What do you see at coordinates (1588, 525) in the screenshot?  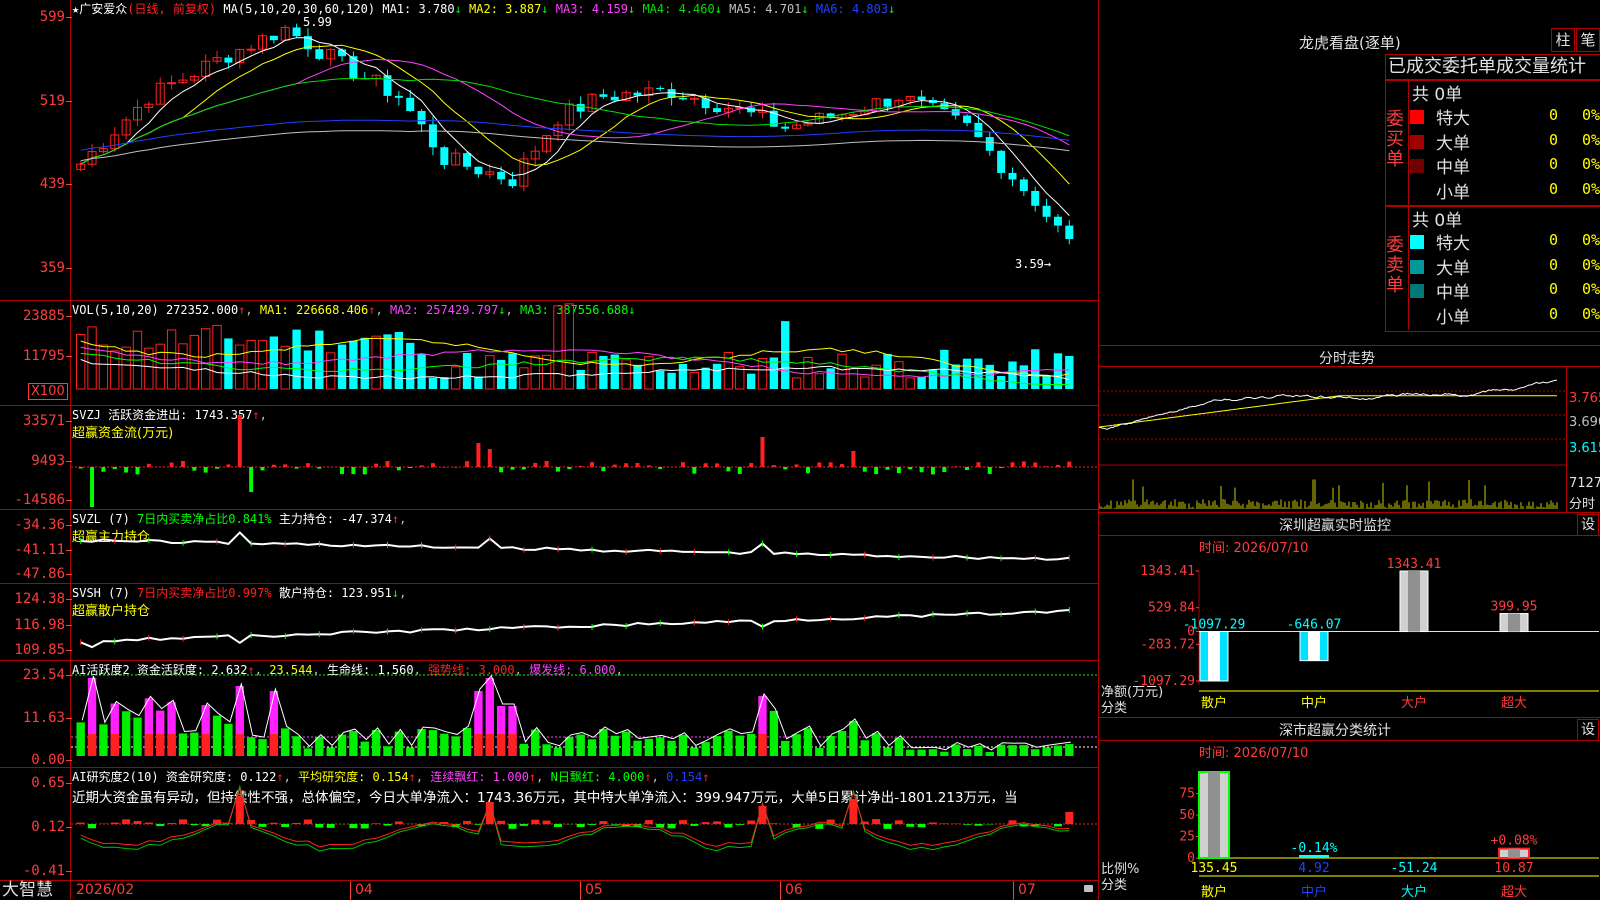 I see `monitor-settings-button: 设` at bounding box center [1588, 525].